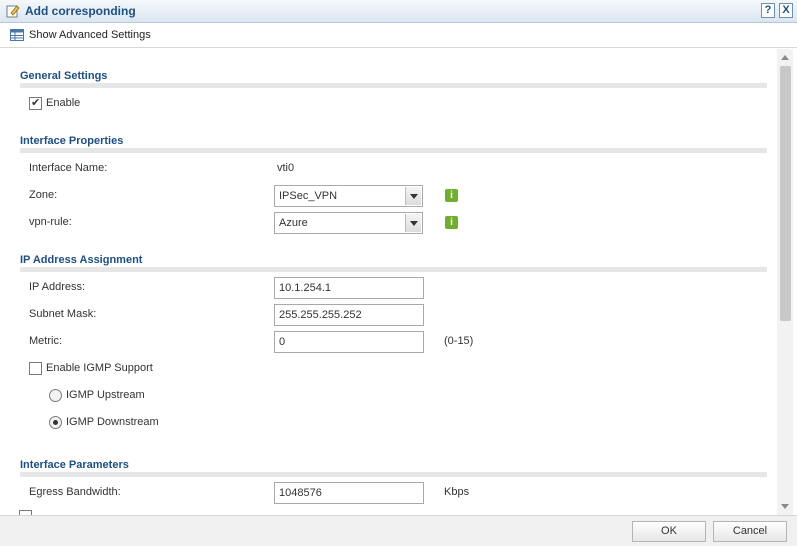  I want to click on scroll-up-icon, so click(785, 57).